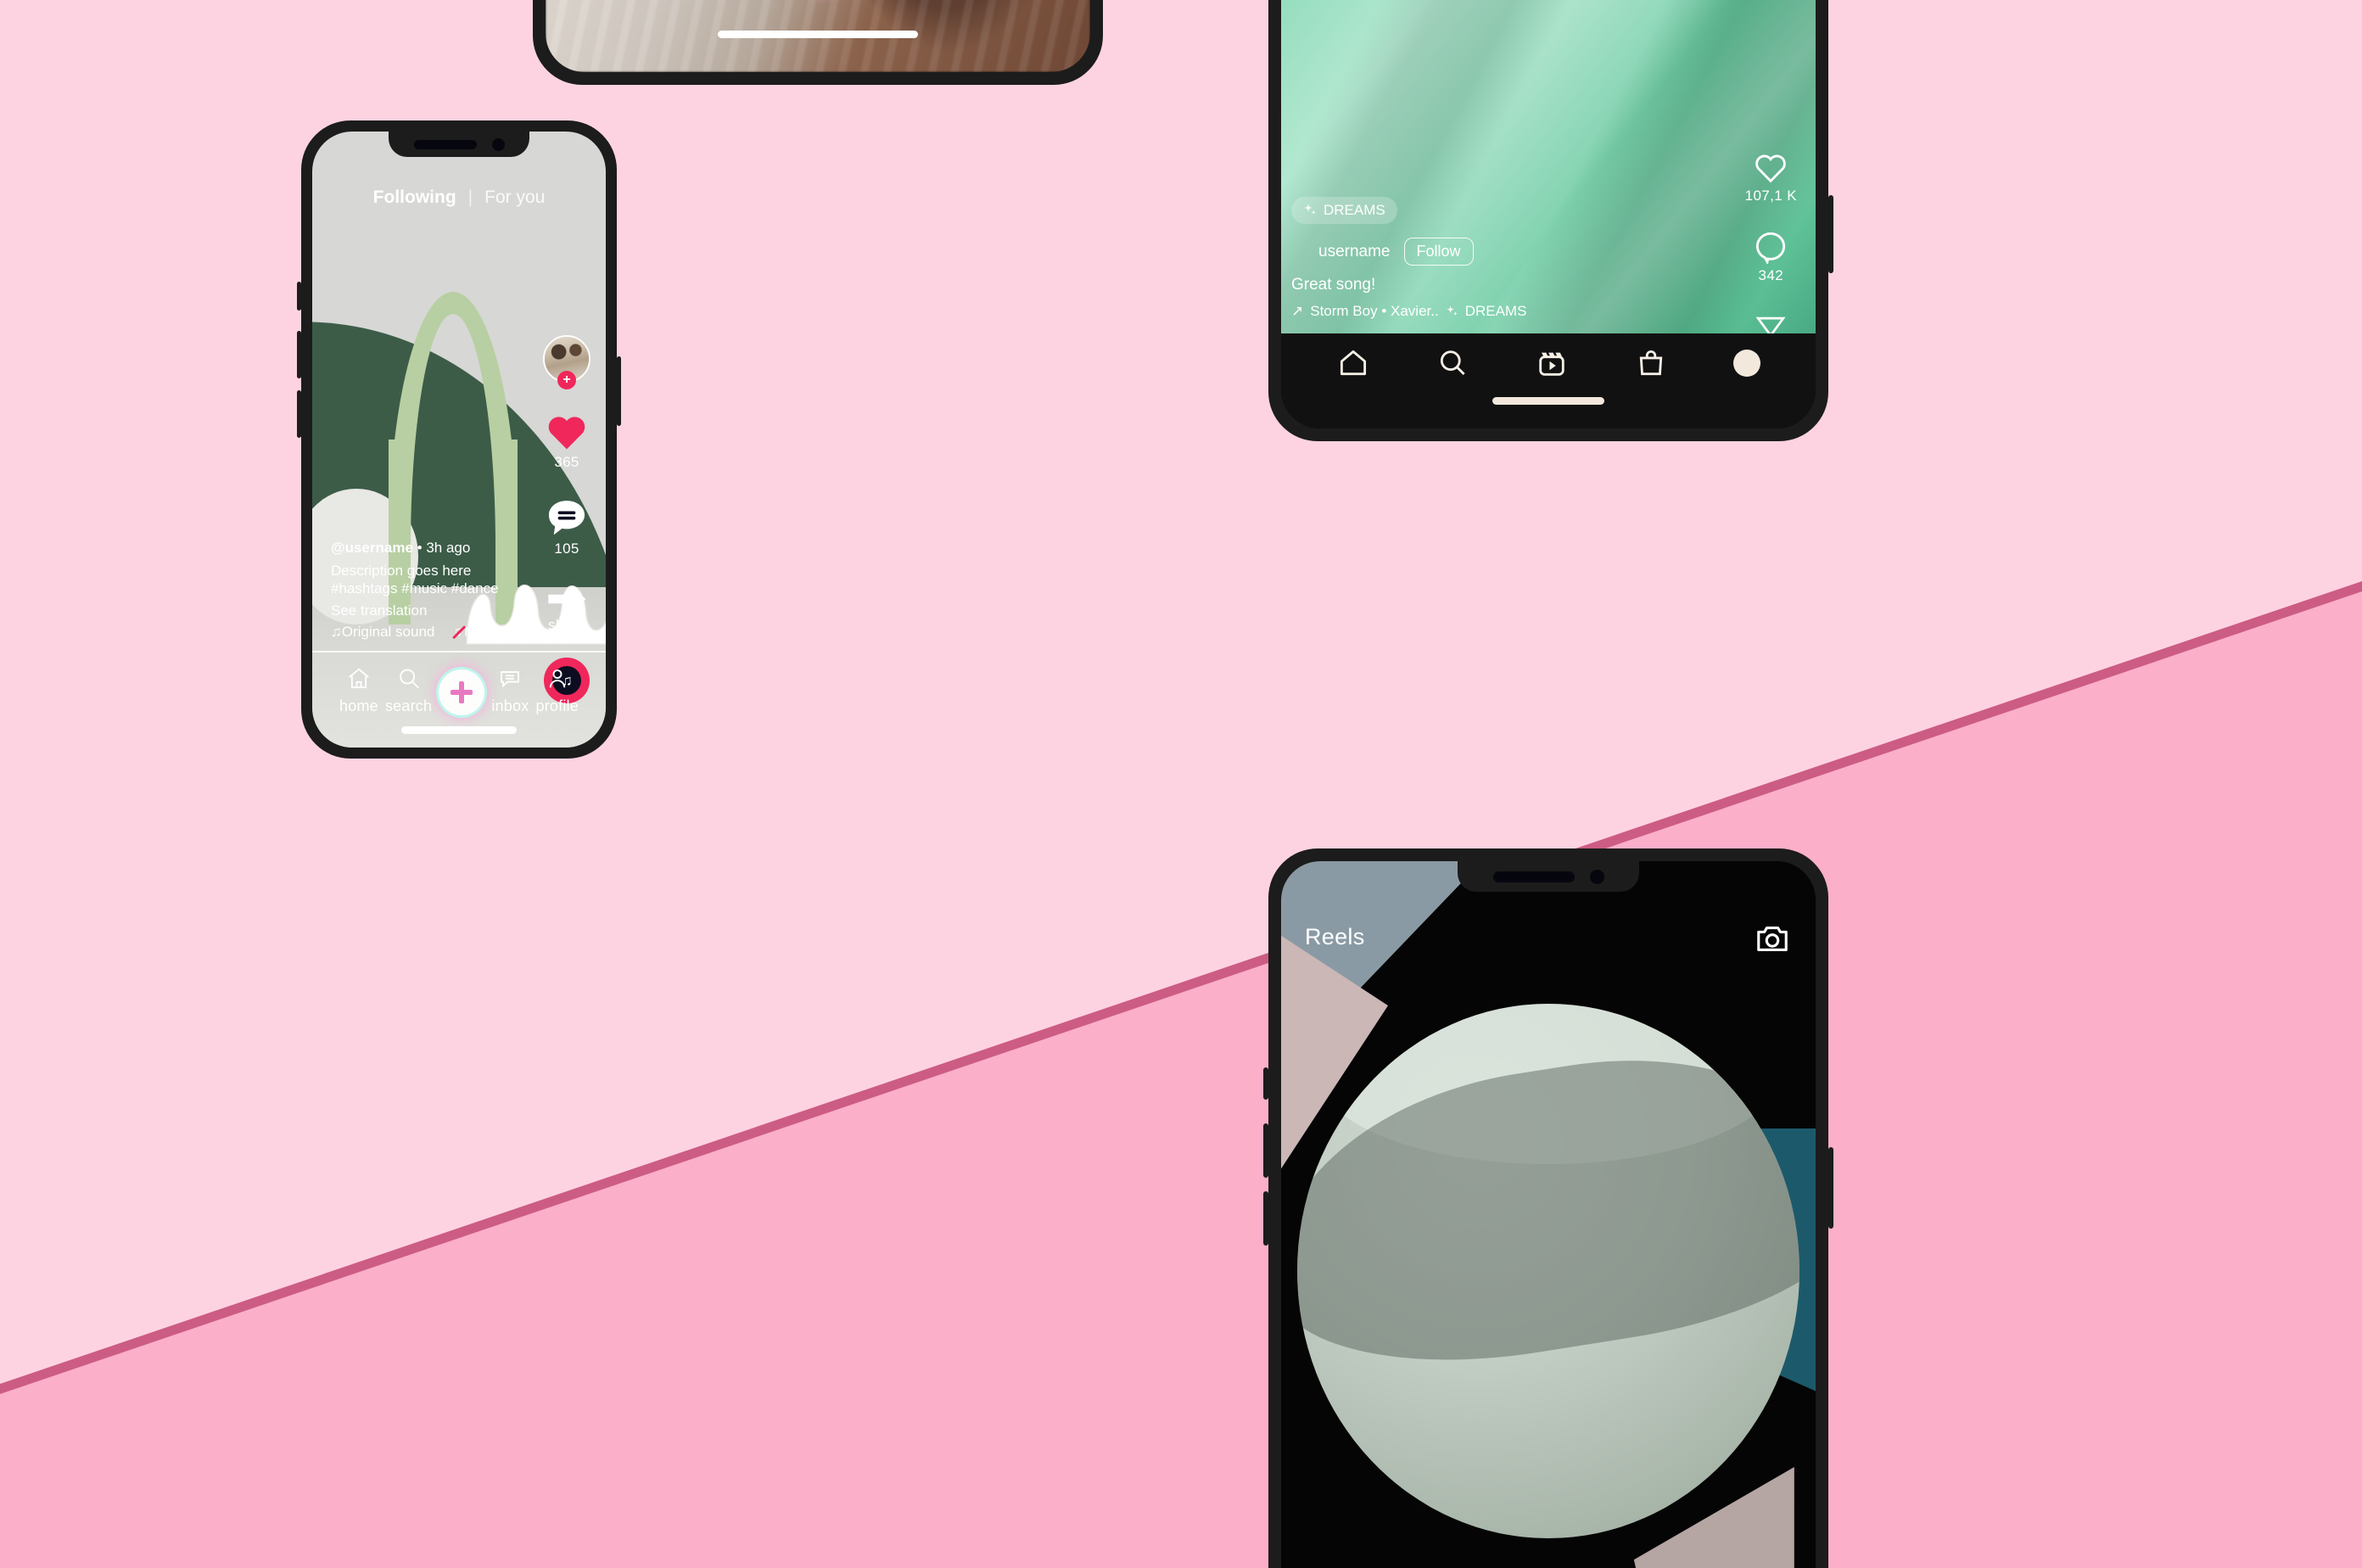  I want to click on music-pill-row: DREAMS, so click(1494, 210).